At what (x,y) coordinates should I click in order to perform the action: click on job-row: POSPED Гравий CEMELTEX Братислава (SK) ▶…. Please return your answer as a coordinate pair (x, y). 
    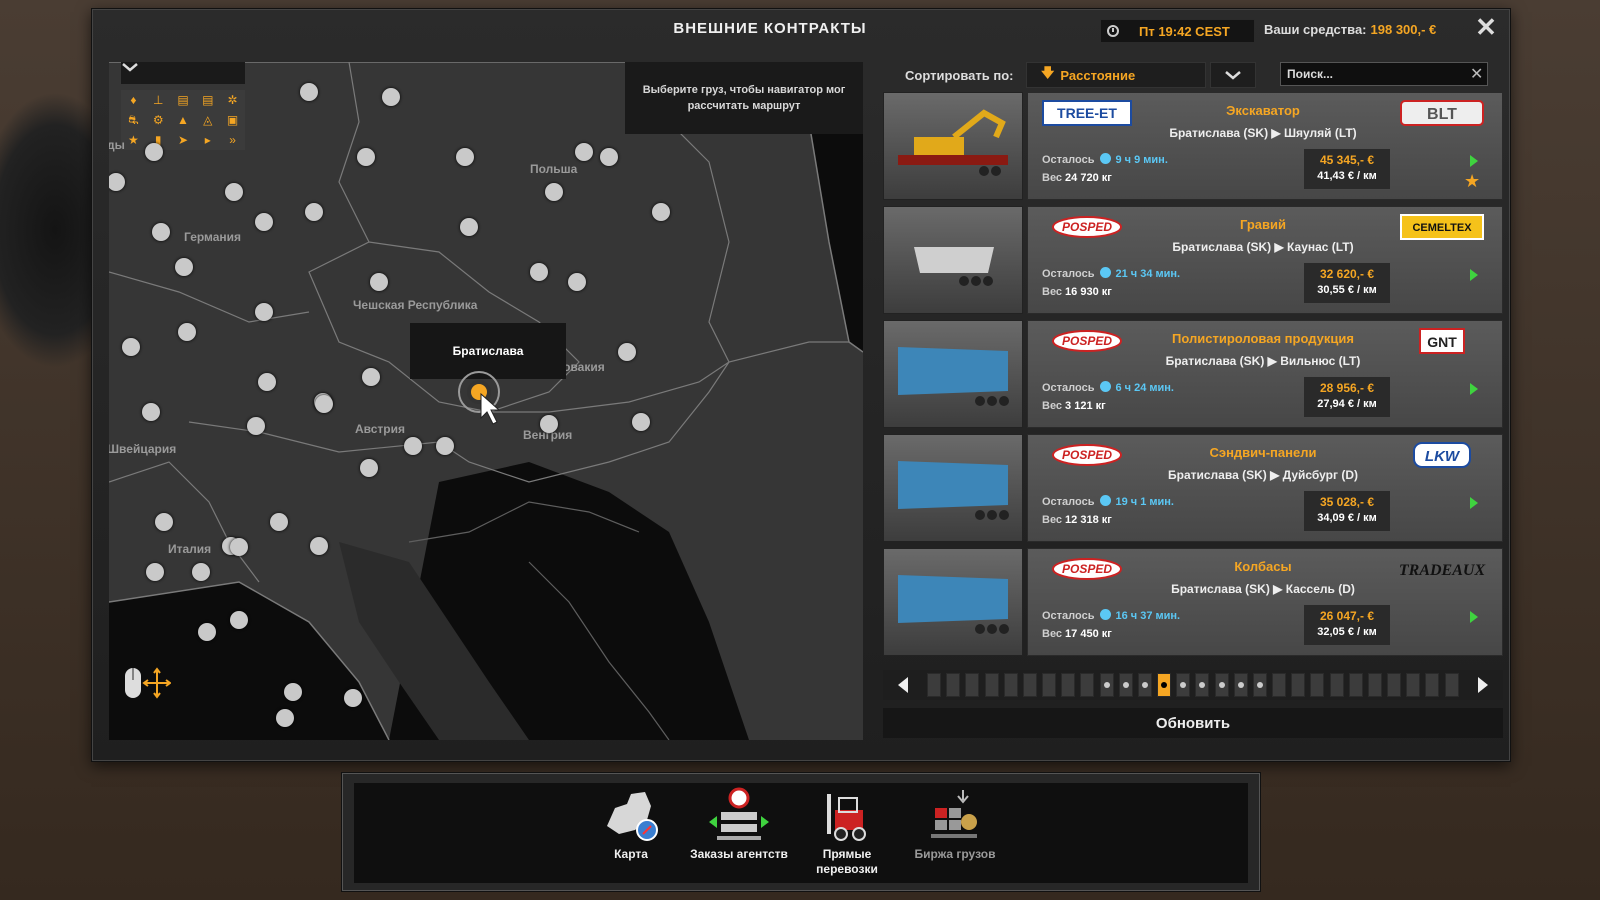
    Looking at the image, I should click on (1193, 260).